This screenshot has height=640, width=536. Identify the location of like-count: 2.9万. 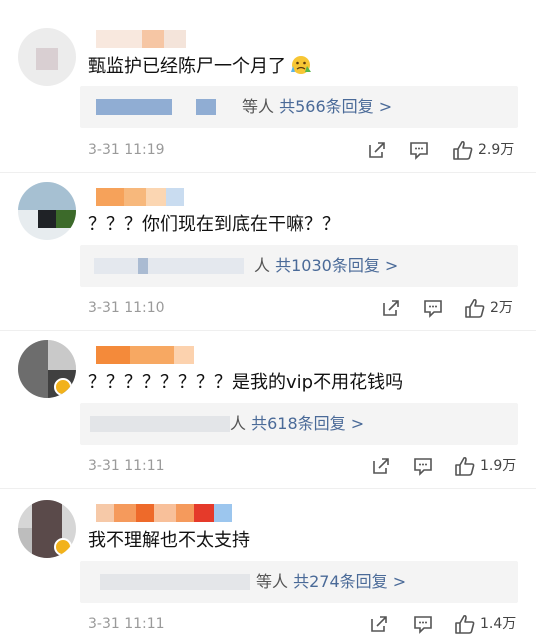
(496, 150).